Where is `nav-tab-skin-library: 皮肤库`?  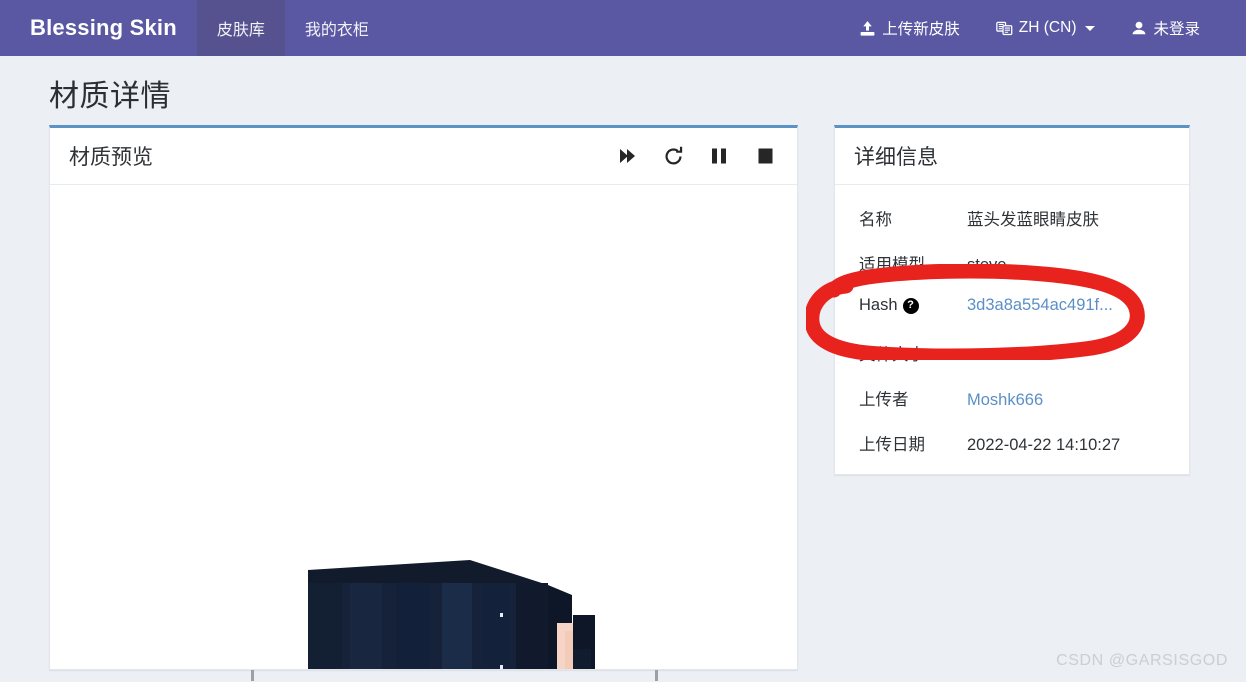 nav-tab-skin-library: 皮肤库 is located at coordinates (240, 28).